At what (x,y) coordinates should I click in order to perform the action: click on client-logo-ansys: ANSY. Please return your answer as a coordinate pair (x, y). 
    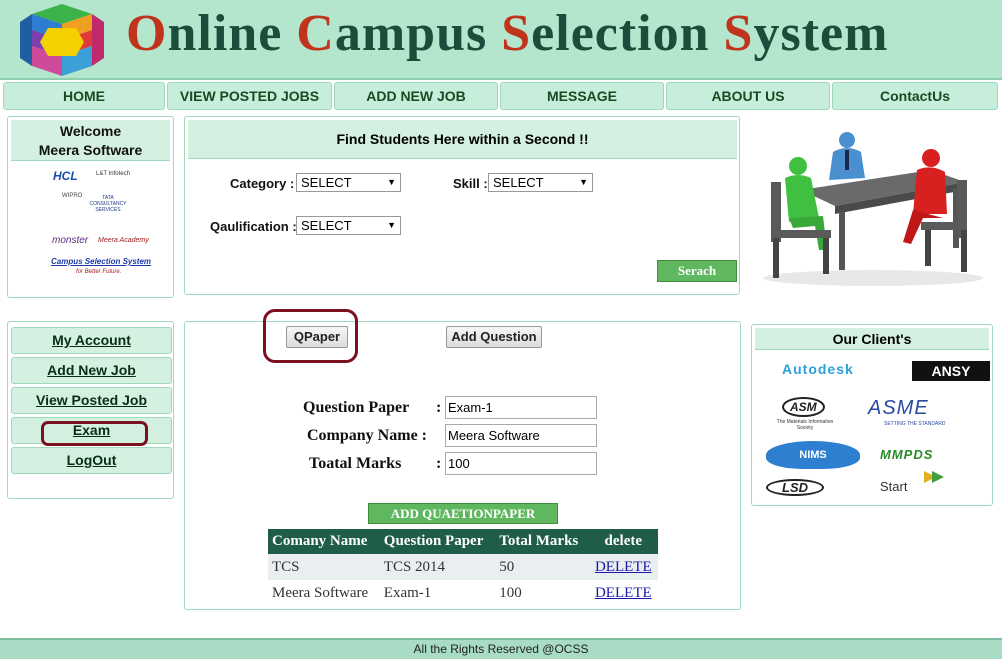
    Looking at the image, I should click on (951, 371).